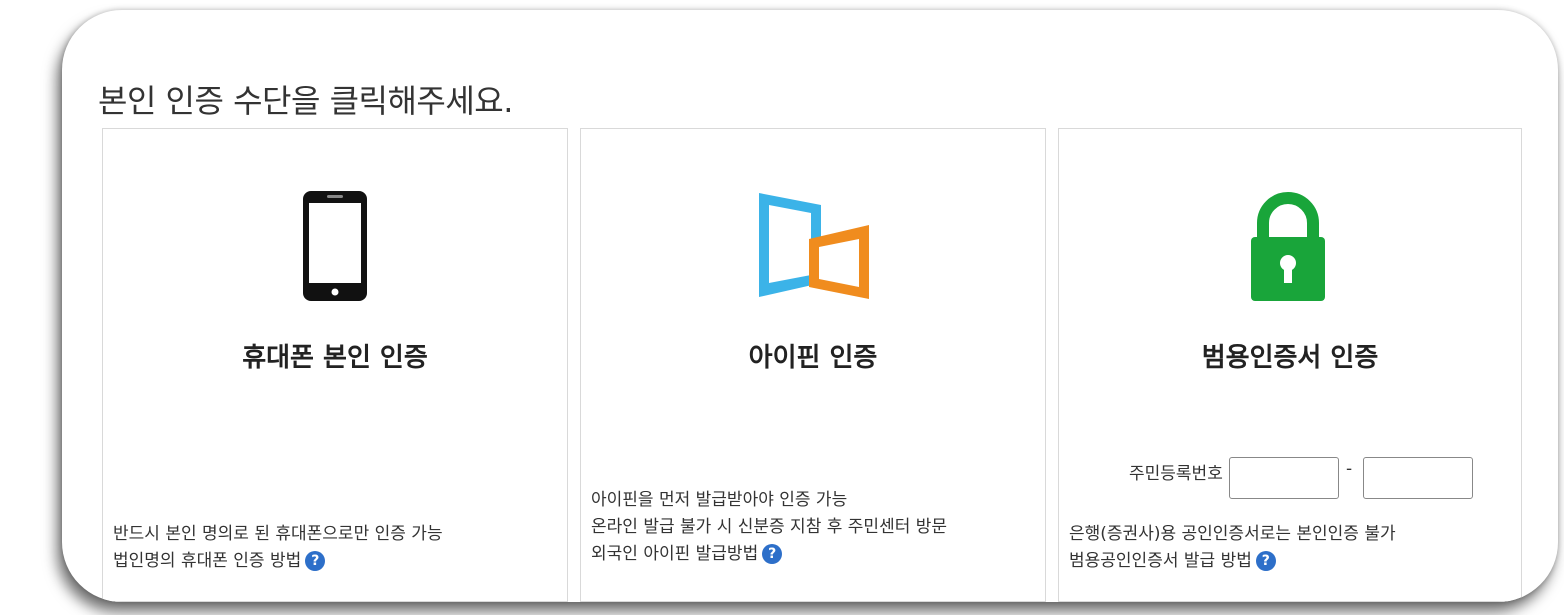 This screenshot has width=1564, height=615. I want to click on certificate-auth-title: 범용인증서 인증, so click(1290, 358).